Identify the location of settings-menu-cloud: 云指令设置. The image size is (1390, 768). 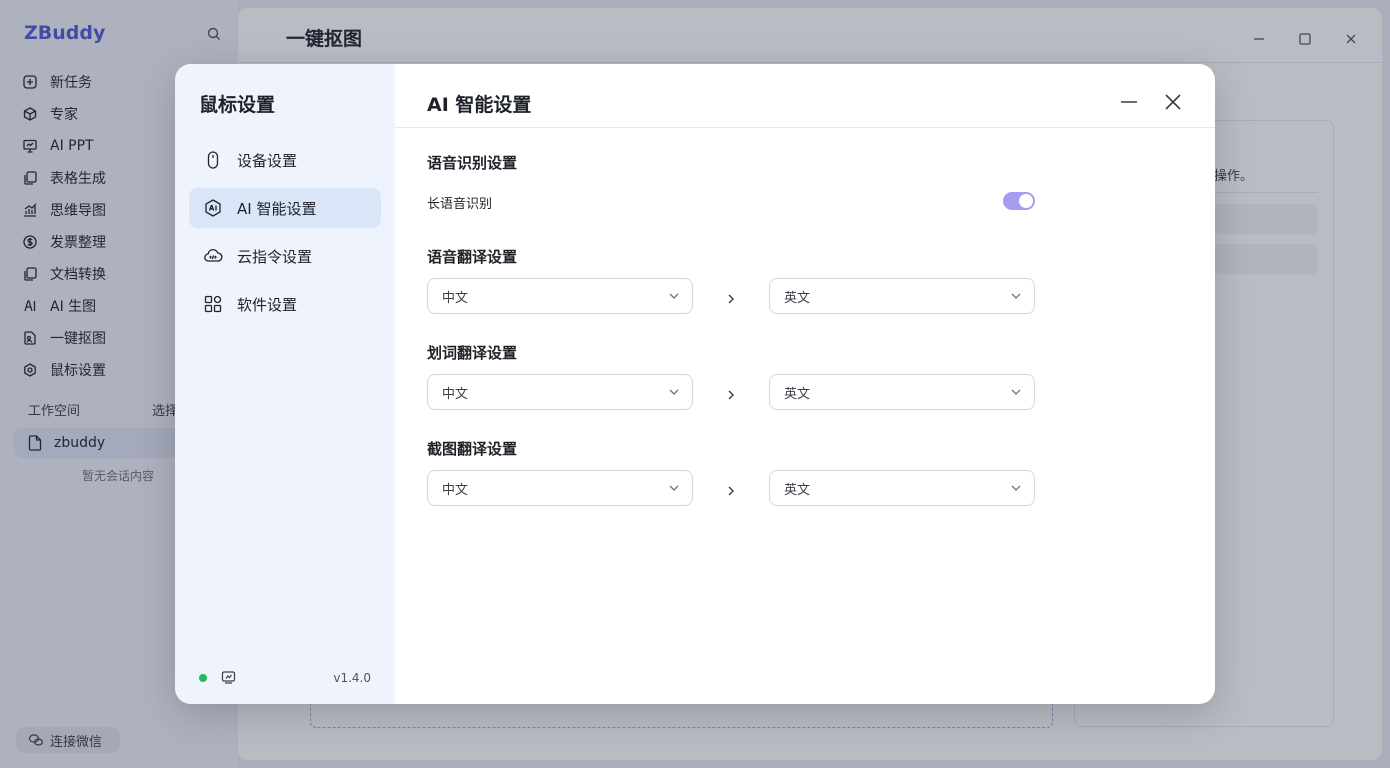
(285, 256).